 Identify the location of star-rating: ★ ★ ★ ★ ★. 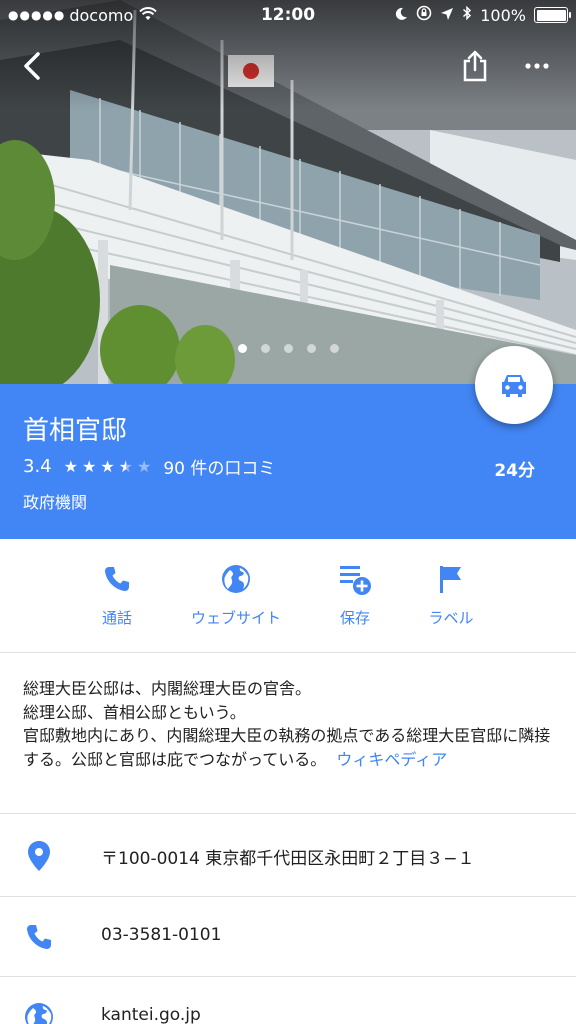
(108, 466).